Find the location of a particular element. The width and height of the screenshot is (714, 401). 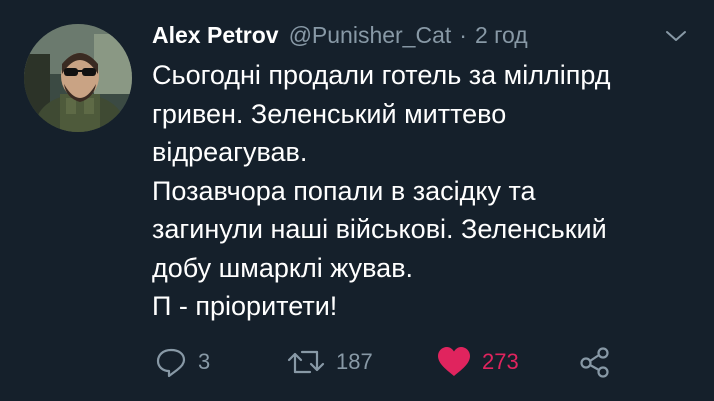

retweet-button: 187 is located at coordinates (329, 362).